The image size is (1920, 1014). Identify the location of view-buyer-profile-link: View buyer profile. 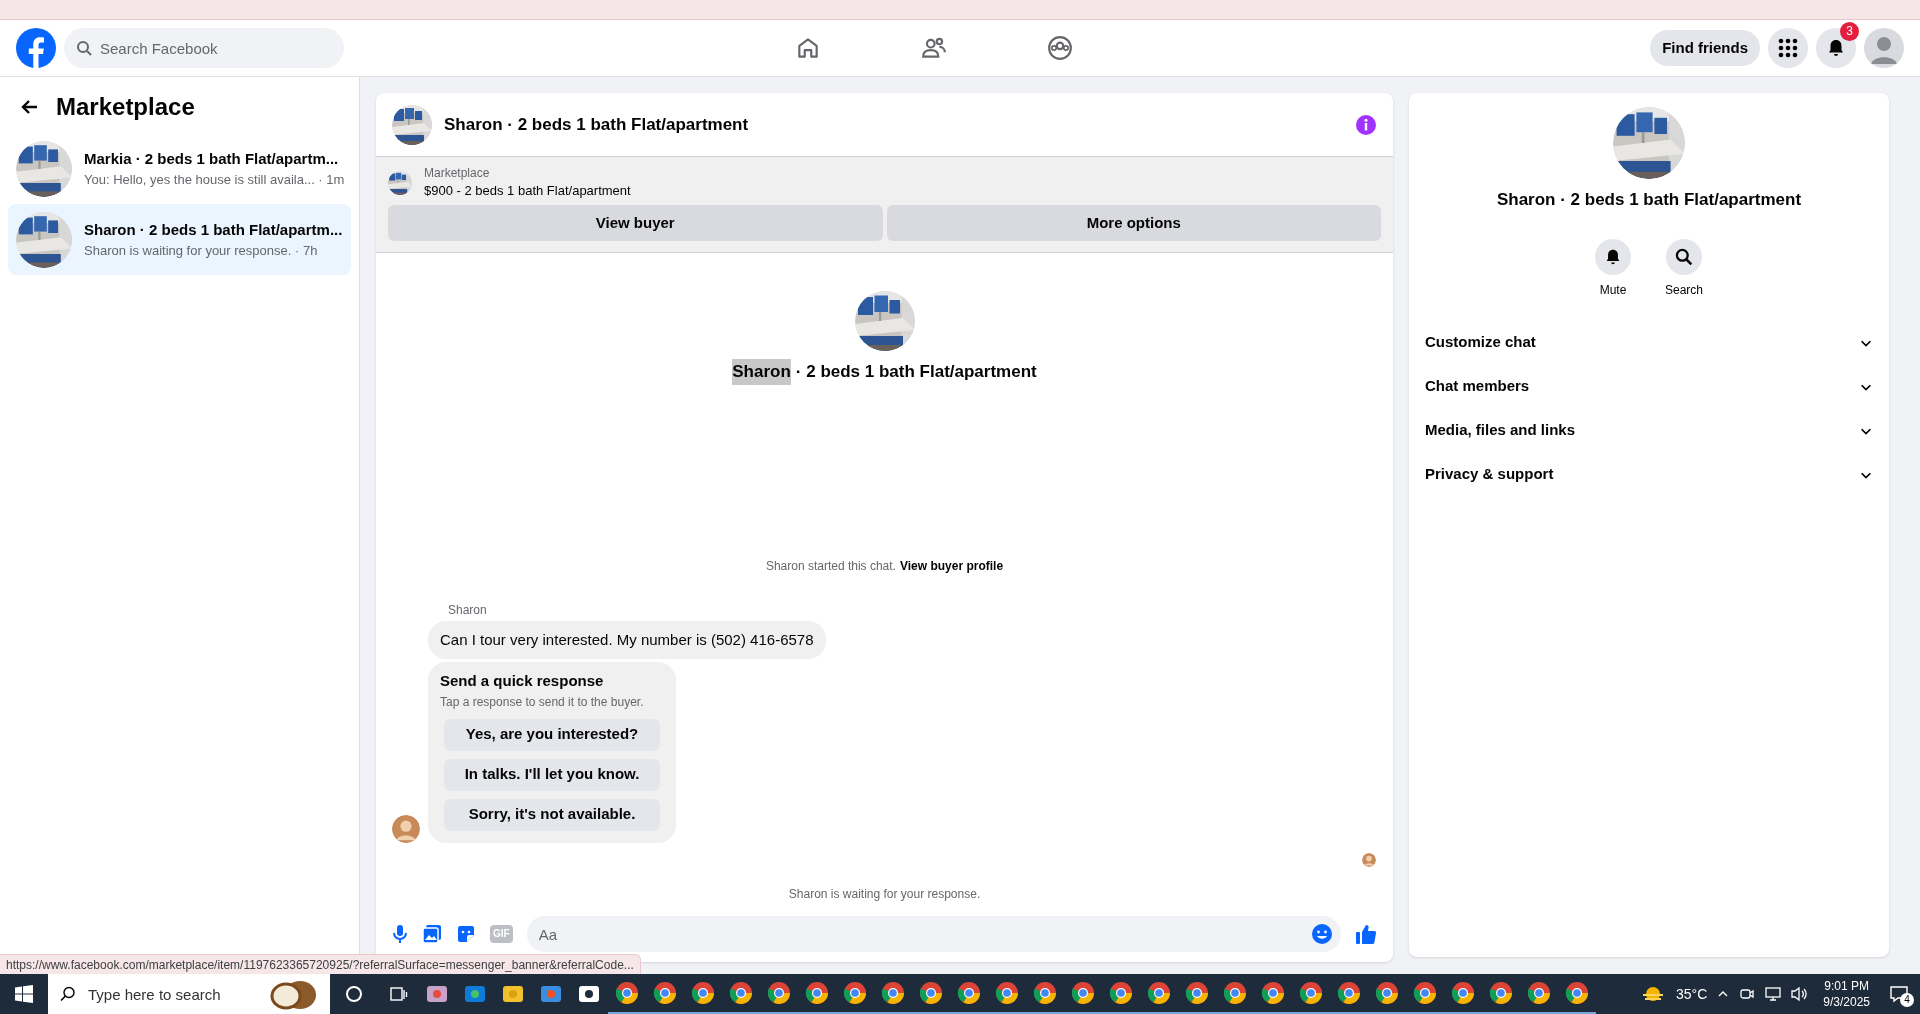
(951, 565).